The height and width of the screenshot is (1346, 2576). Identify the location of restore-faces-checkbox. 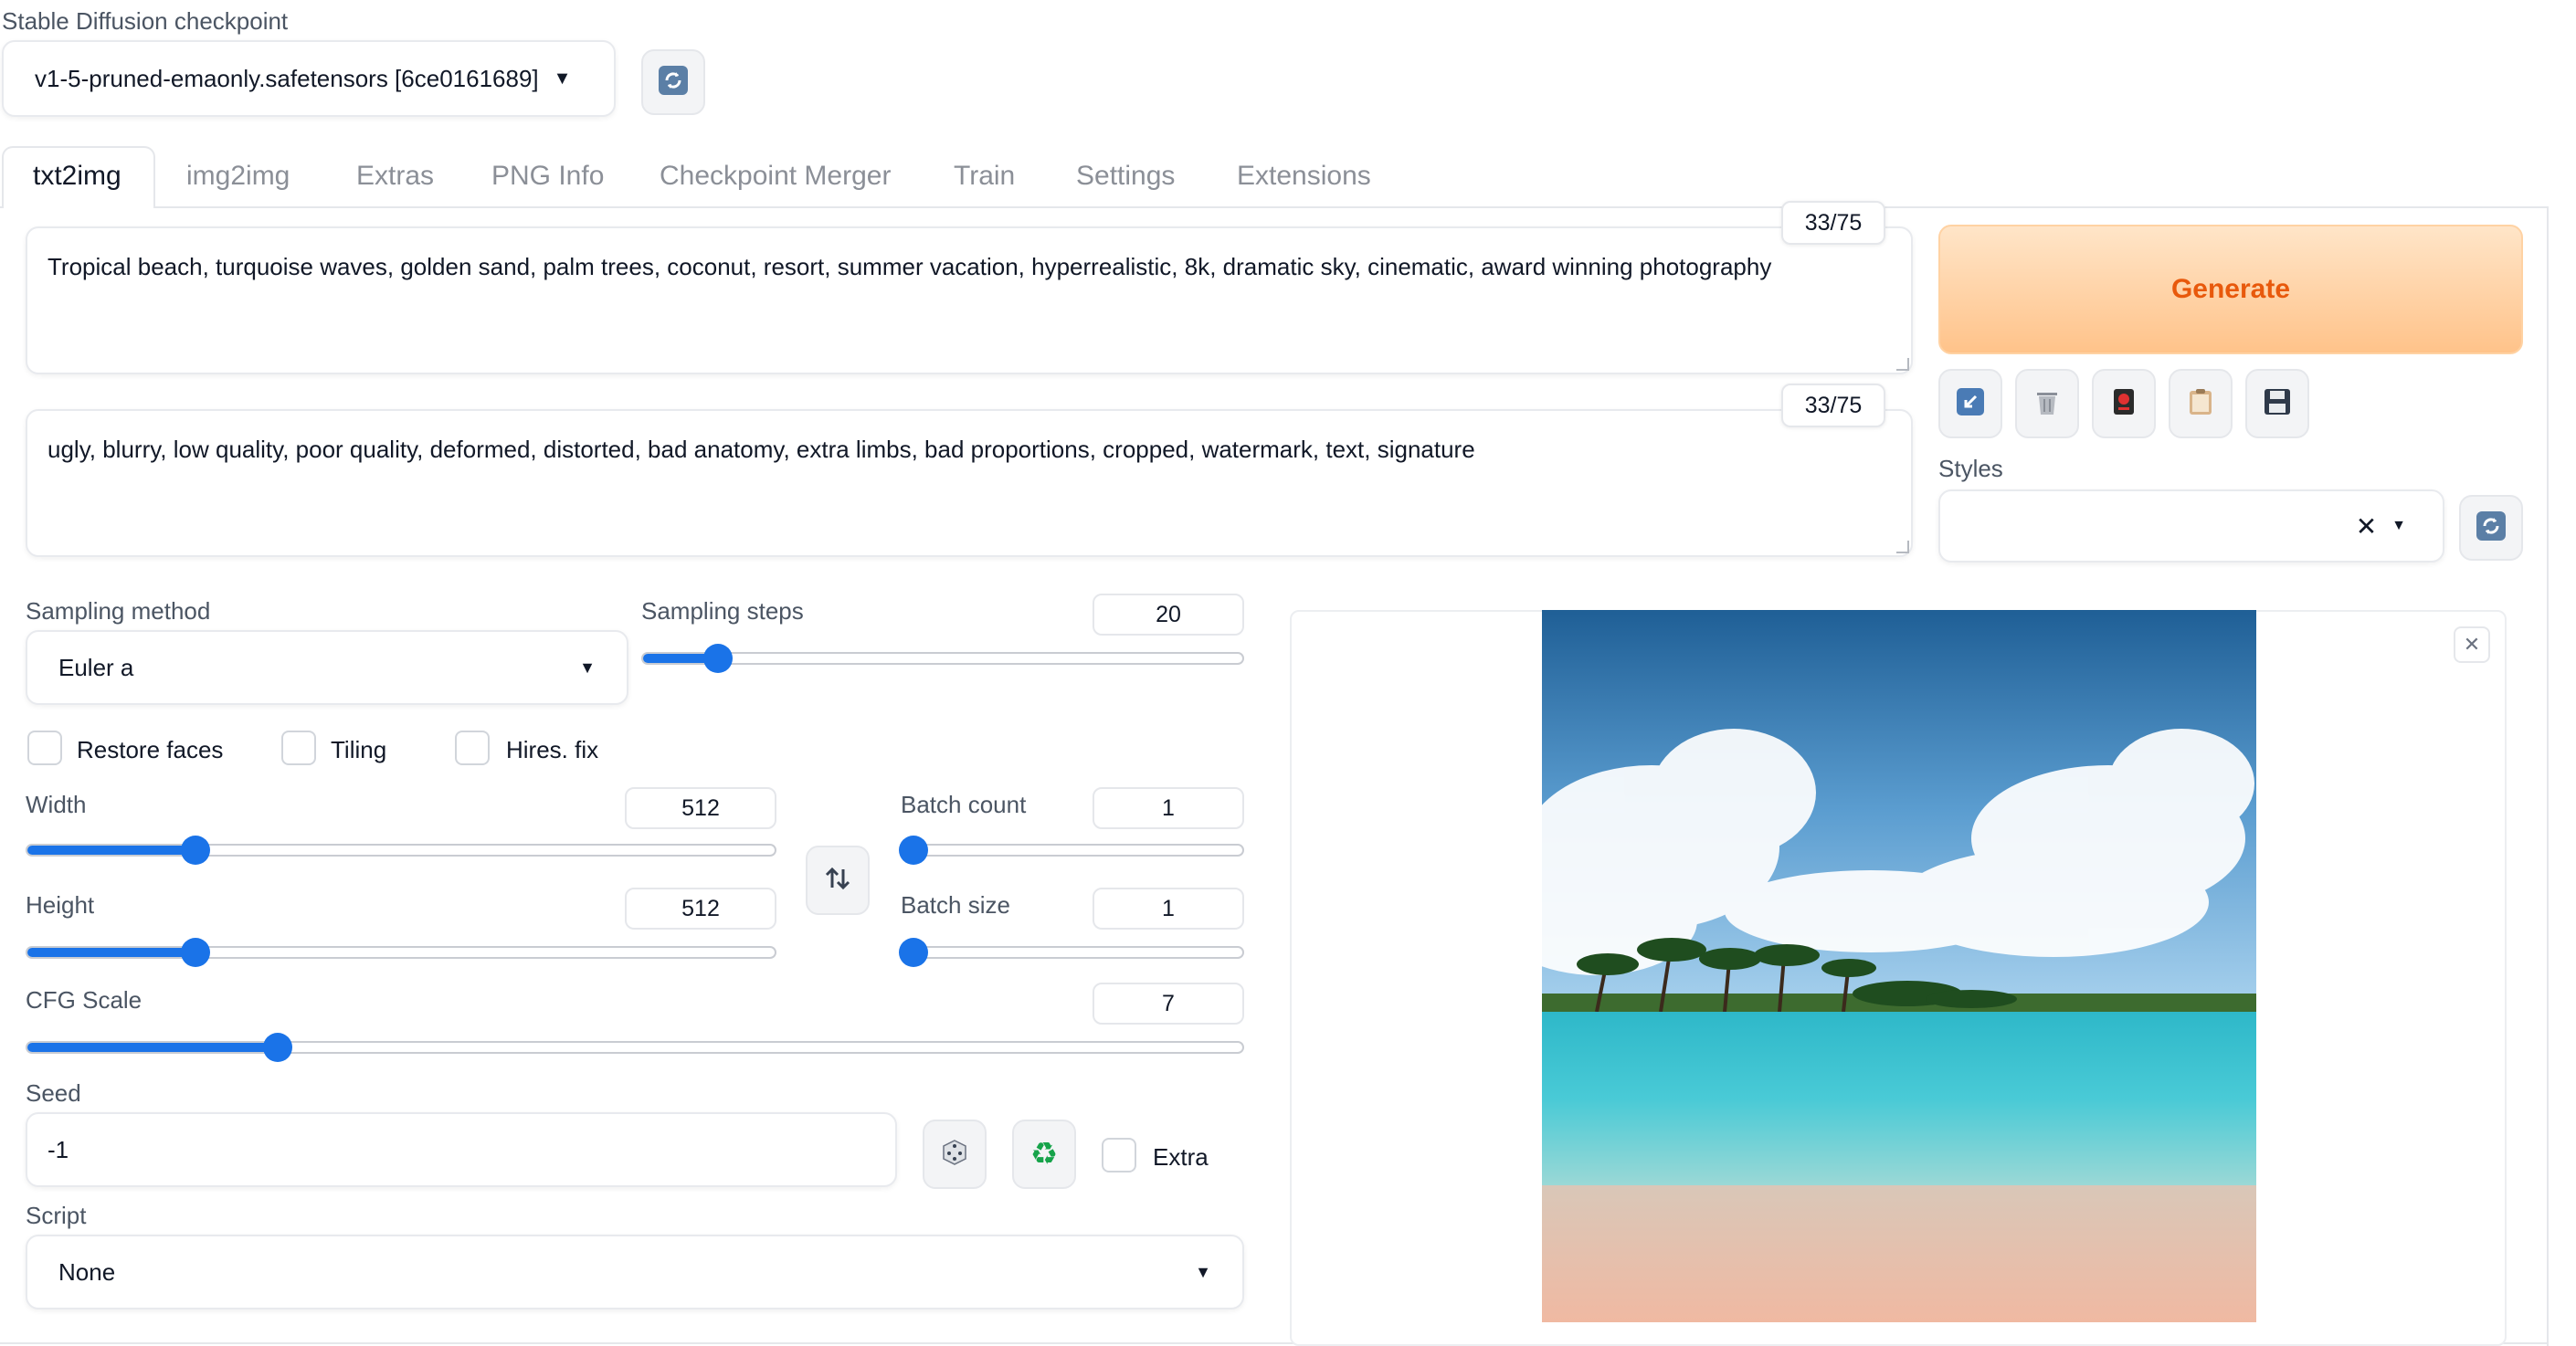
(44, 748).